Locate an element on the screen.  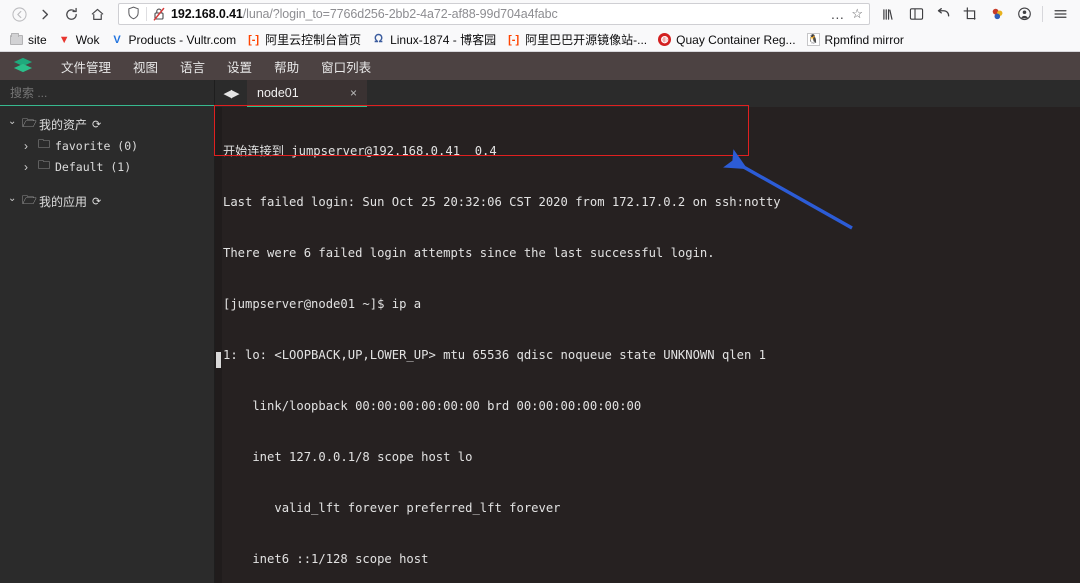
vultr-icon: V is located at coordinates (117, 39).